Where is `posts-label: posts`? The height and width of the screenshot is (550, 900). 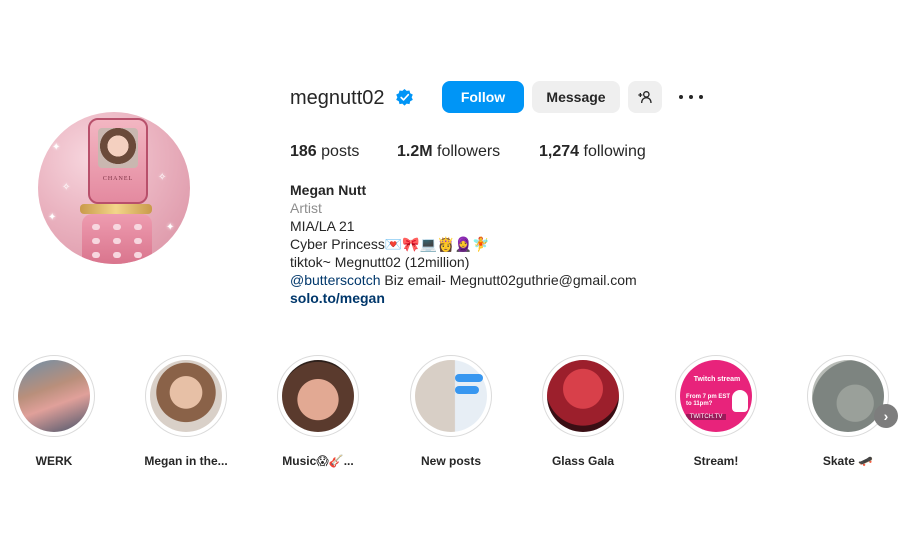 posts-label: posts is located at coordinates (340, 151).